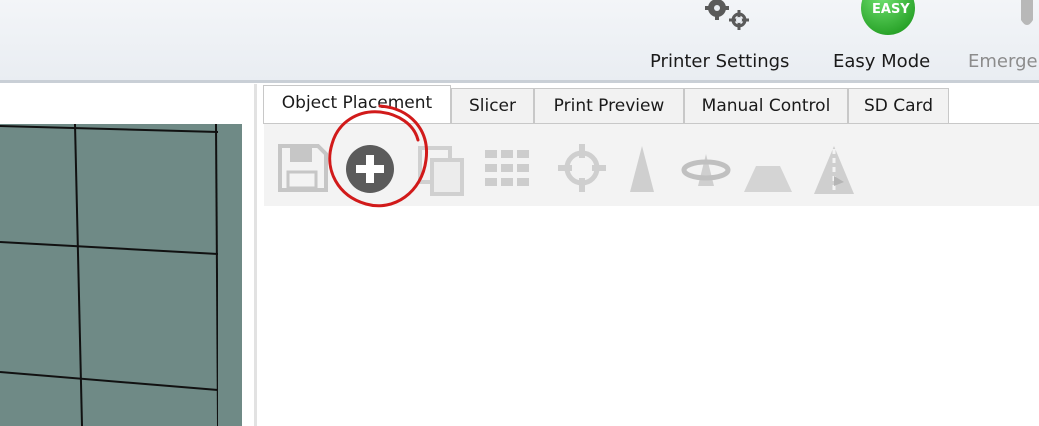 The width and height of the screenshot is (1039, 426). I want to click on center-object-icon, so click(582, 168).